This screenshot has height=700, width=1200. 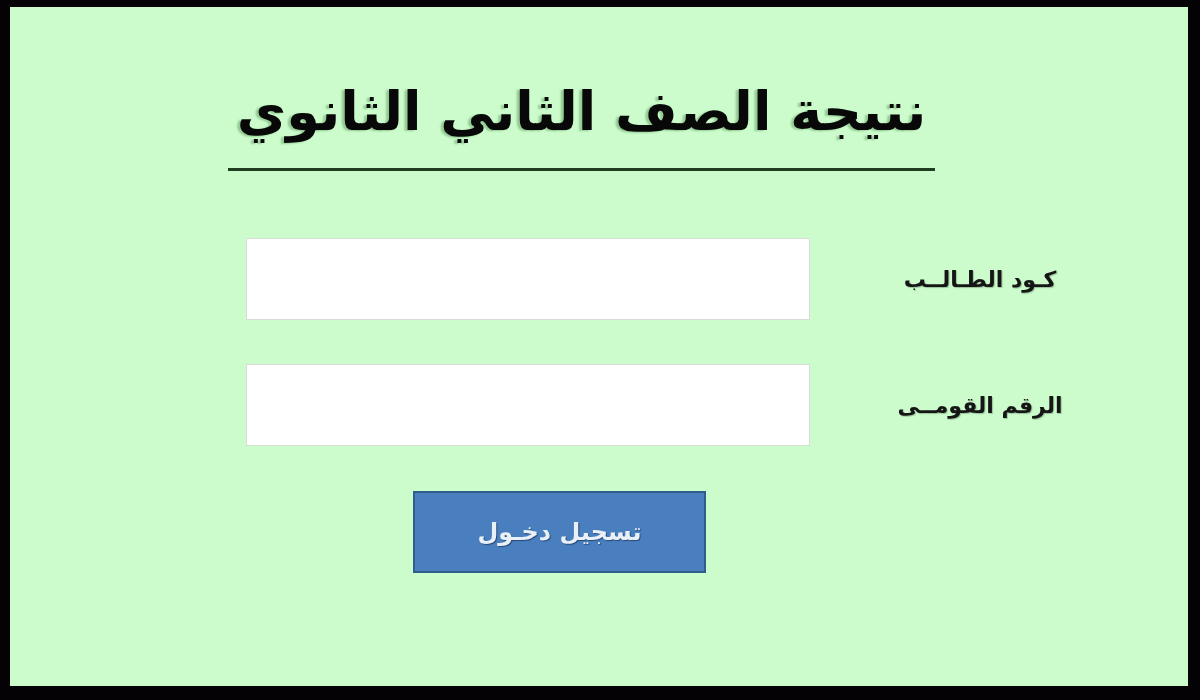 What do you see at coordinates (980, 279) in the screenshot?
I see `field-label: كـود الطـالــب` at bounding box center [980, 279].